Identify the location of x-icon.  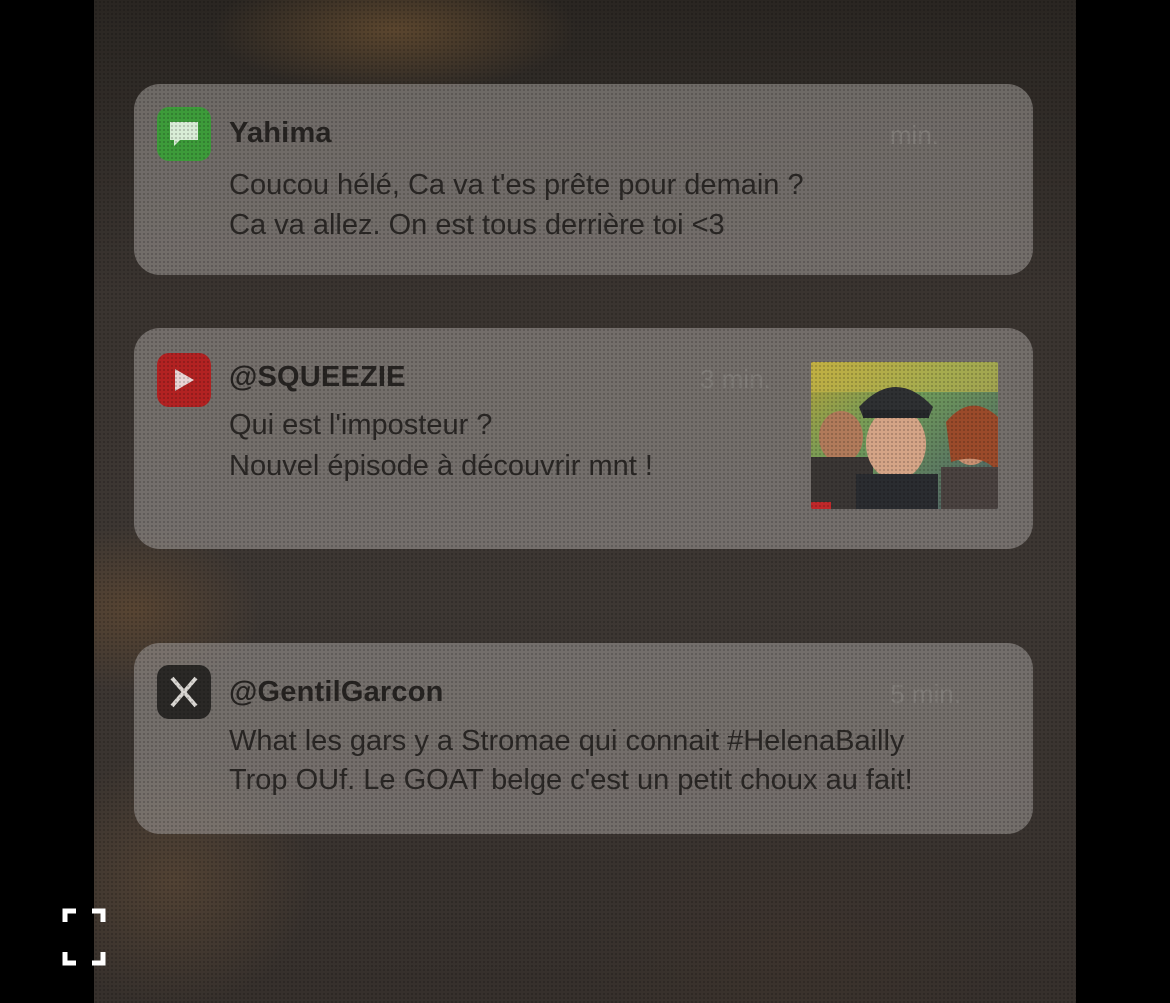
(184, 692).